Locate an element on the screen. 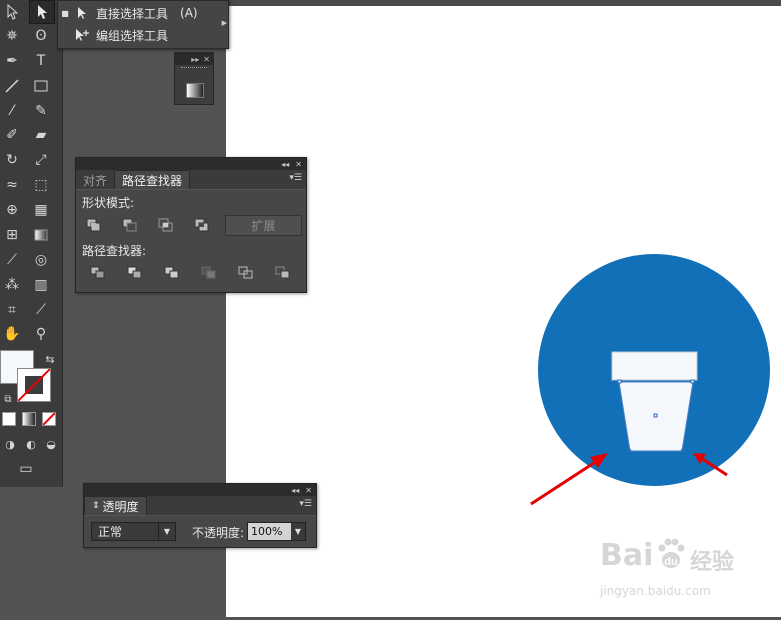  slice-tool-icon: ⟋ is located at coordinates (41, 310).